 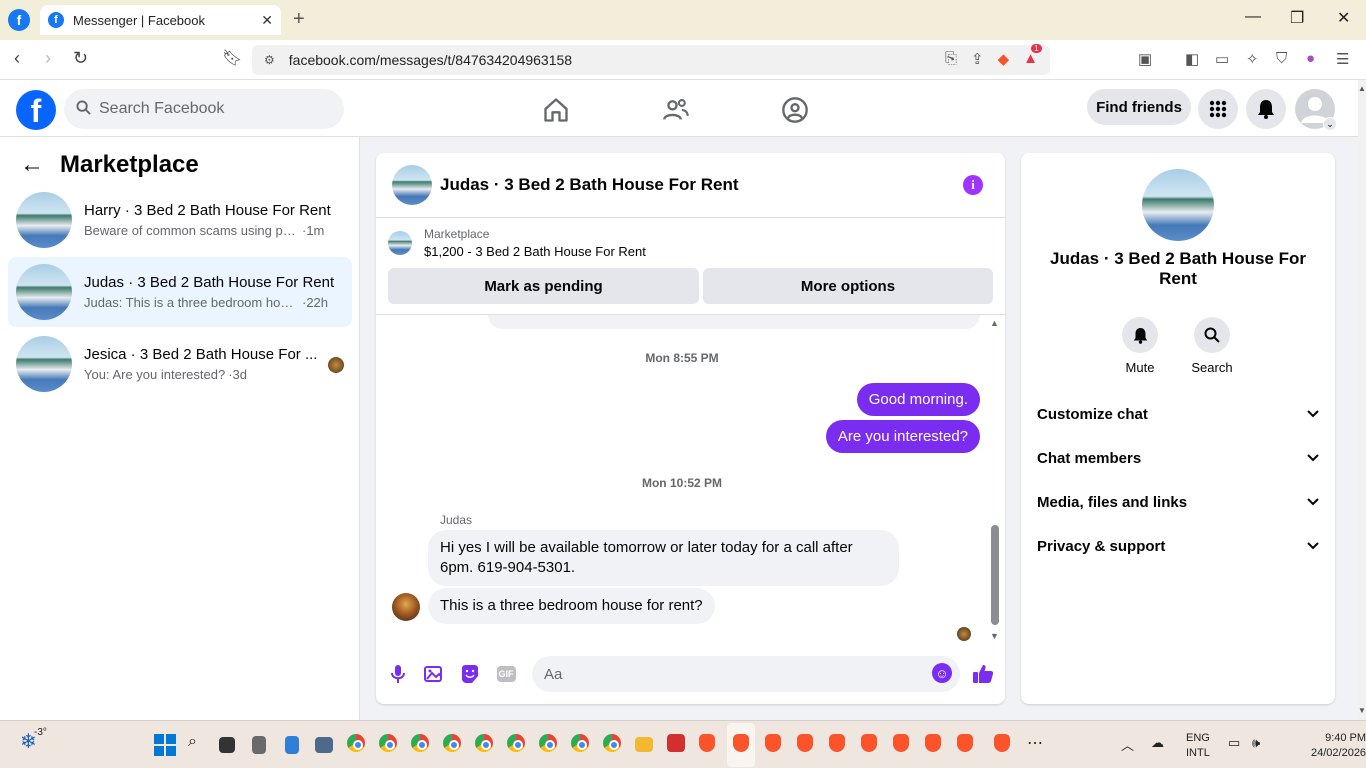 I want to click on microphone-icon, so click(x=398, y=674).